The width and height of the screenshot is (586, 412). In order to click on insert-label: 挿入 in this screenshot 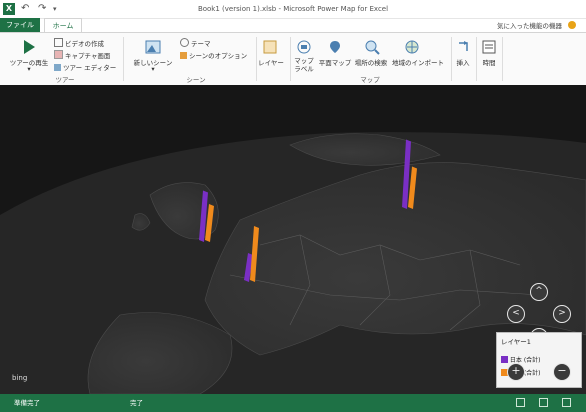, I will do `click(463, 63)`.